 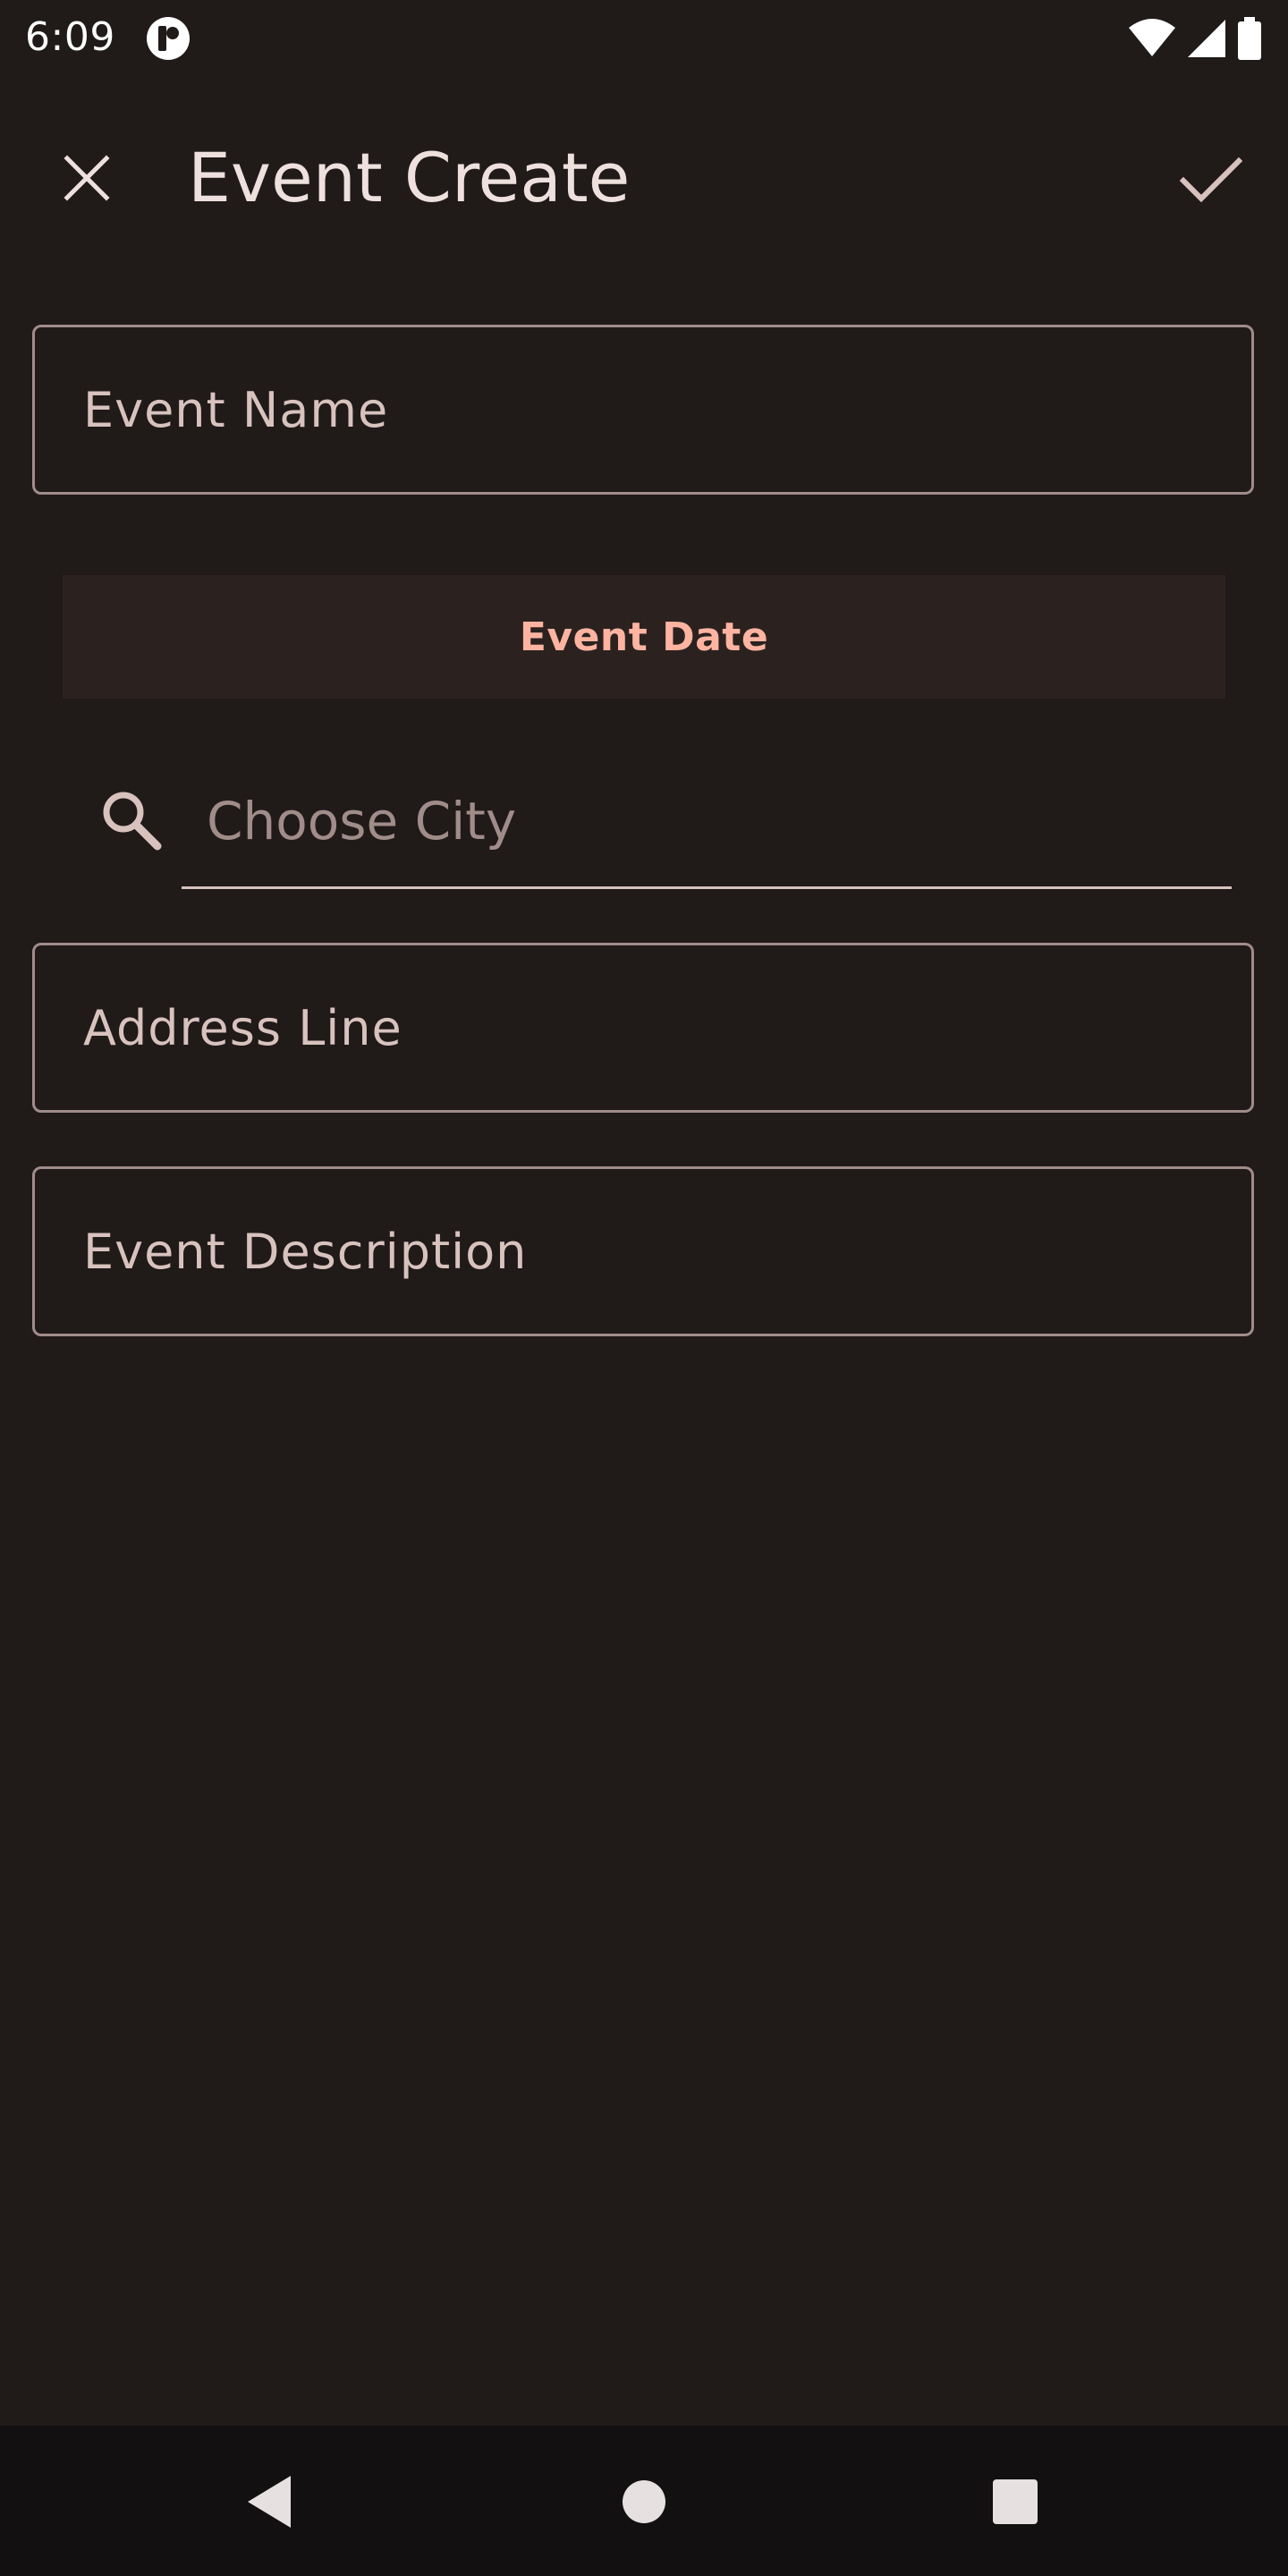 What do you see at coordinates (168, 38) in the screenshot?
I see `app-notification-icon` at bounding box center [168, 38].